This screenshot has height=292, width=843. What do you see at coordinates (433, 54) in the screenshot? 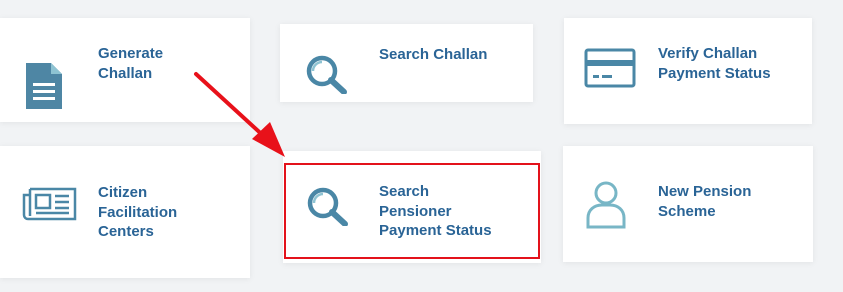
I see `tile-label: Search Challan` at bounding box center [433, 54].